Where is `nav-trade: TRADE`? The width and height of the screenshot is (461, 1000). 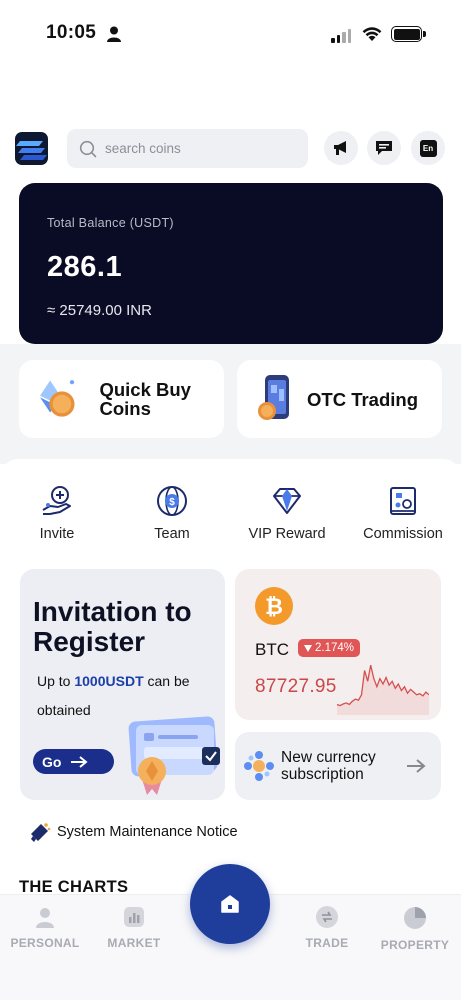 nav-trade: TRADE is located at coordinates (327, 928).